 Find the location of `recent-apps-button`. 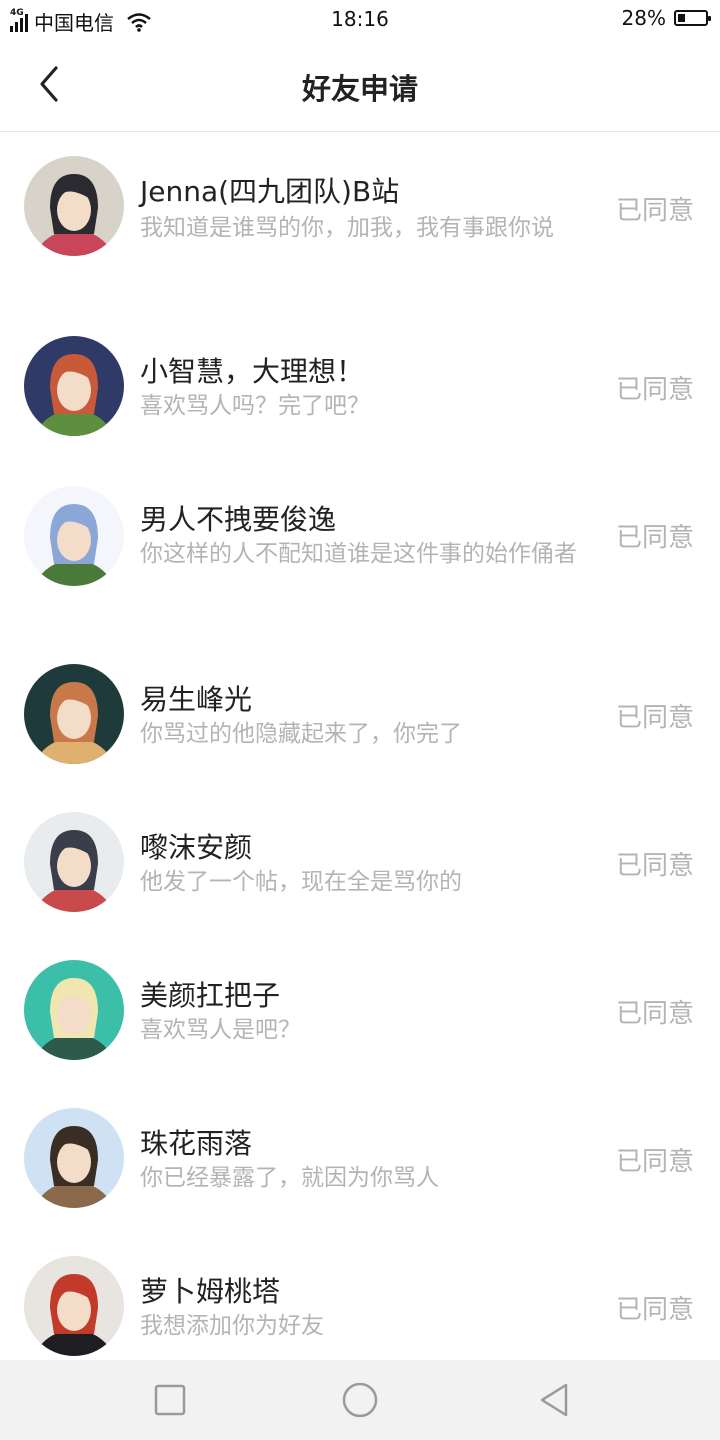

recent-apps-button is located at coordinates (170, 1400).